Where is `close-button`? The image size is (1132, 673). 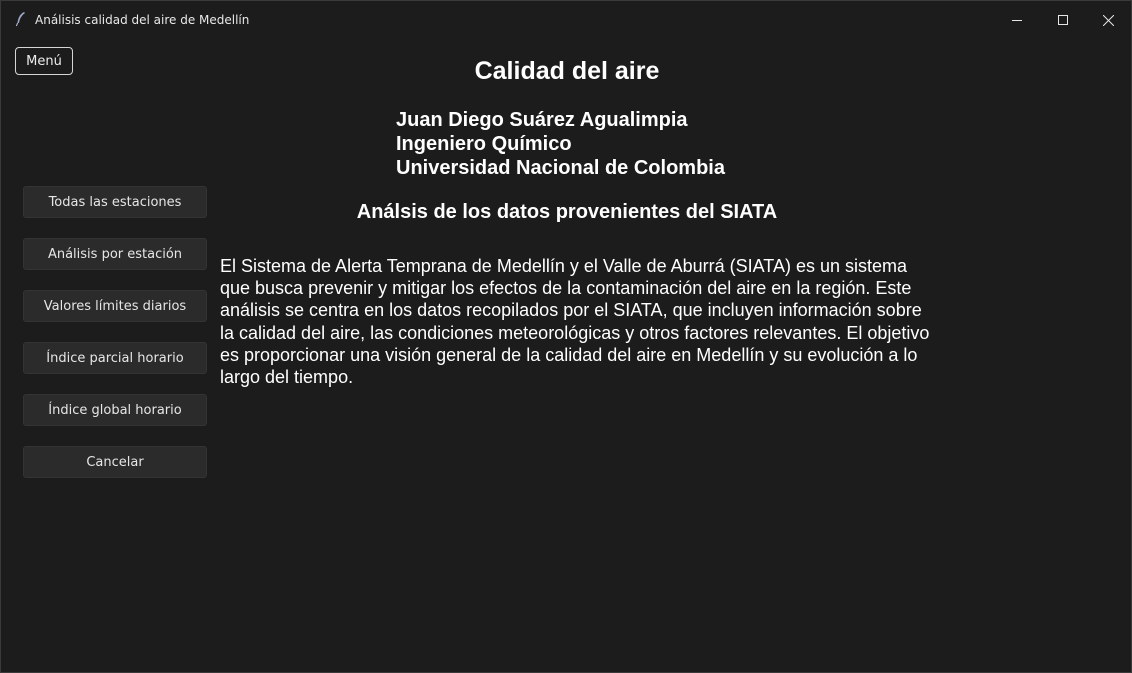
close-button is located at coordinates (1108, 20).